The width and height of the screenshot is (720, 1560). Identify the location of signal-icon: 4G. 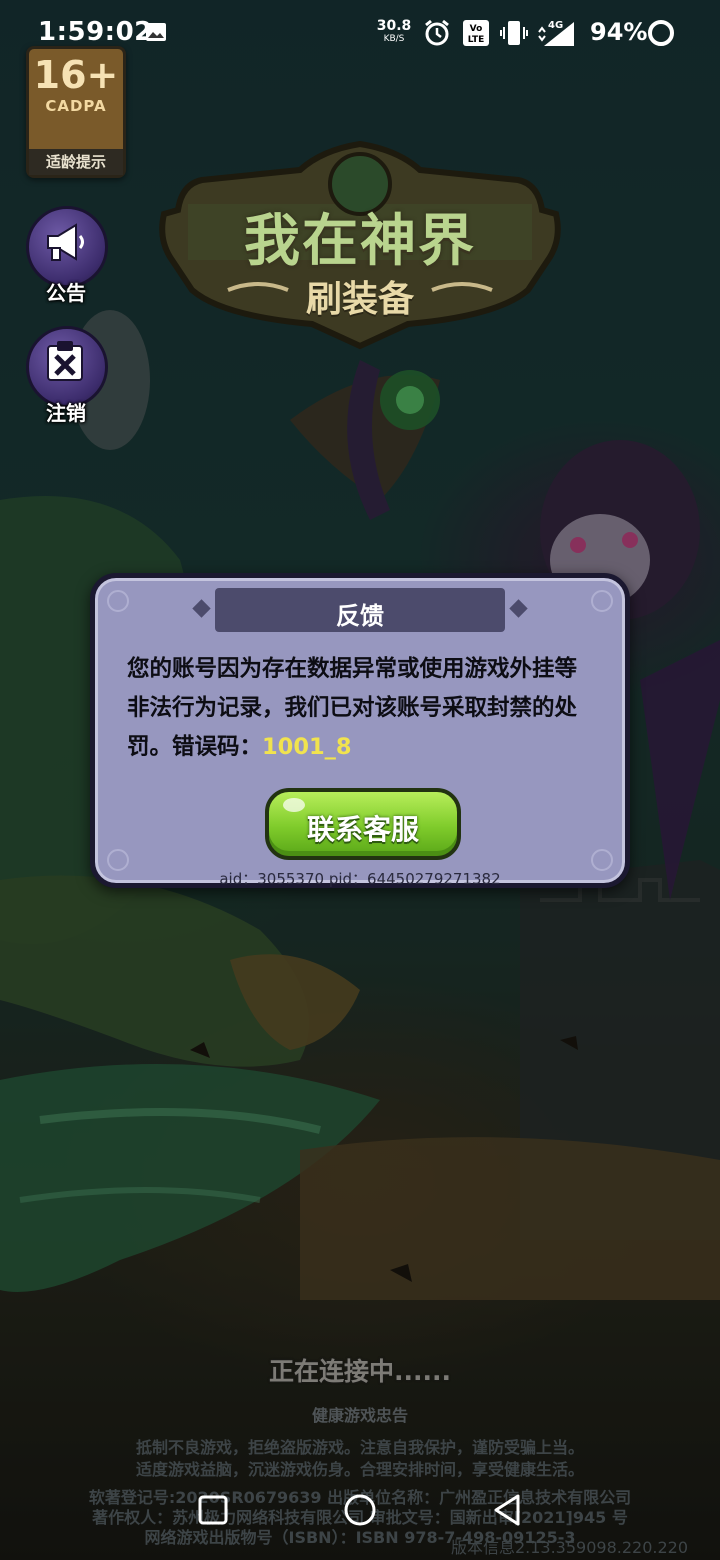
(556, 33).